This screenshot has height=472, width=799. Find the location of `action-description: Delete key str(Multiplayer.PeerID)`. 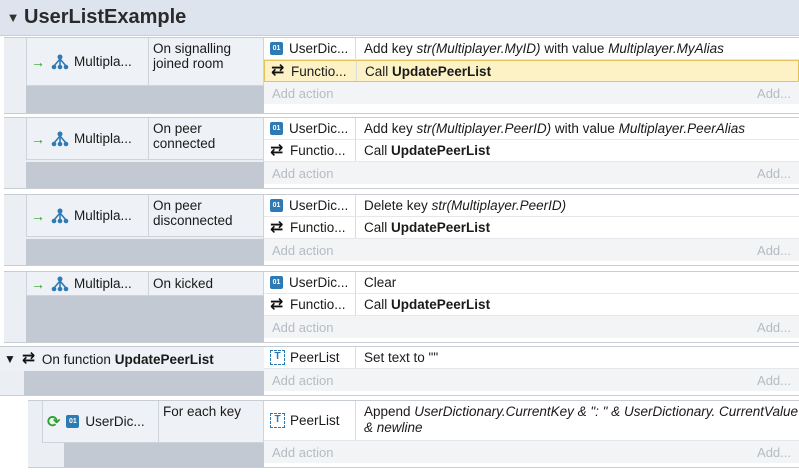

action-description: Delete key str(Multiplayer.PeerID) is located at coordinates (465, 205).